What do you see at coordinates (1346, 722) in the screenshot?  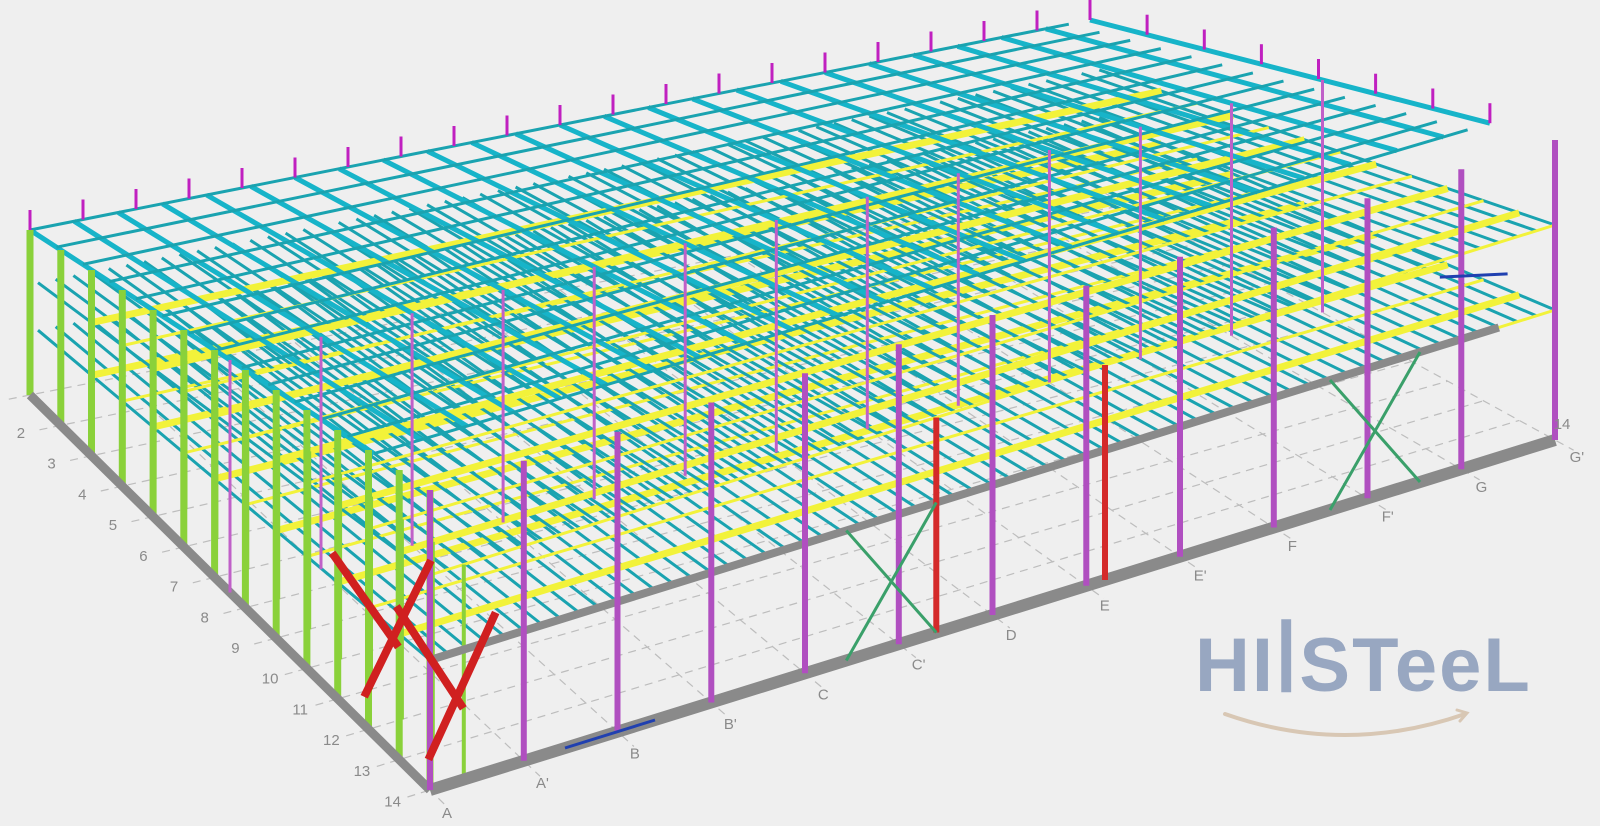 I see `smile-arc-icon` at bounding box center [1346, 722].